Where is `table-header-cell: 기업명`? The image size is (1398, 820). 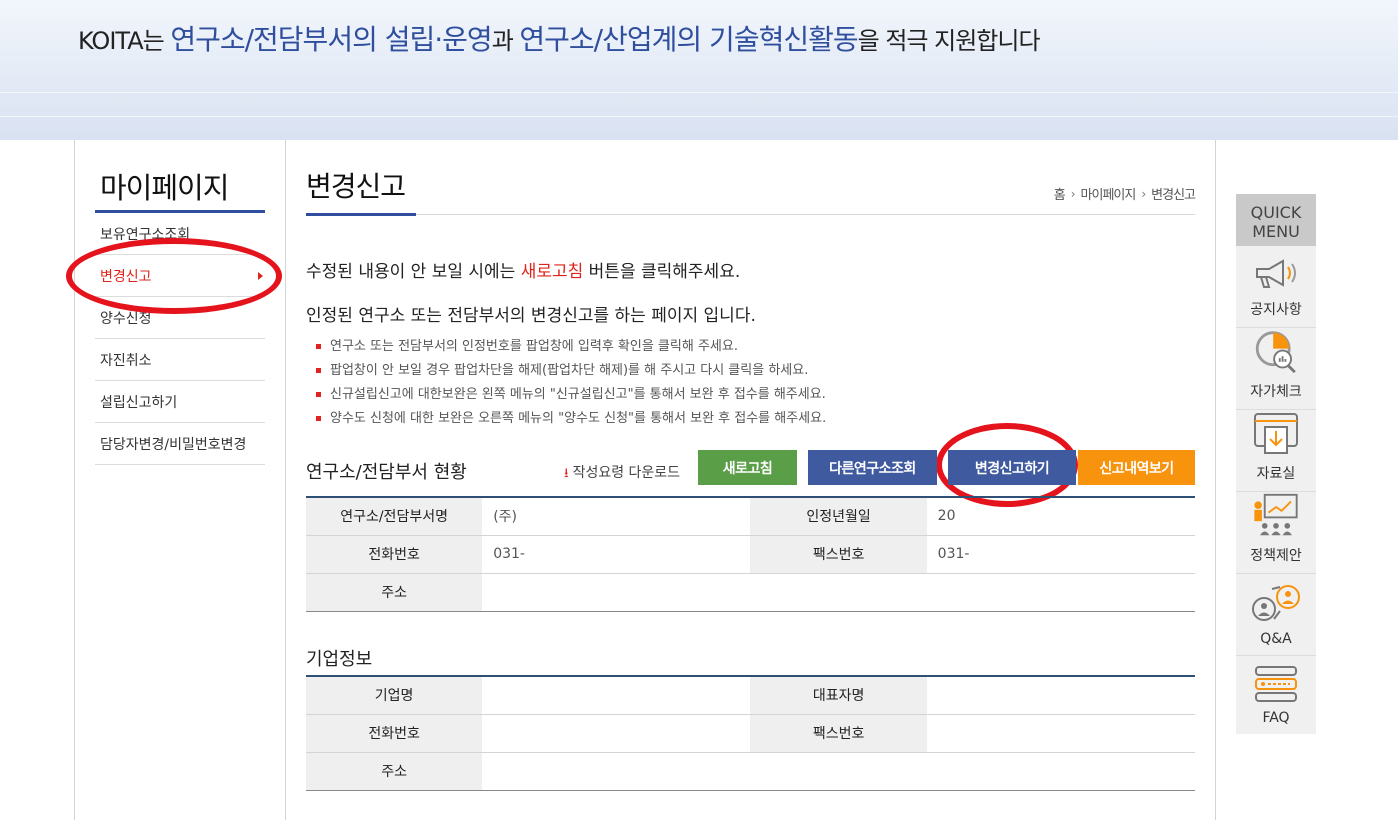
table-header-cell: 기업명 is located at coordinates (394, 695).